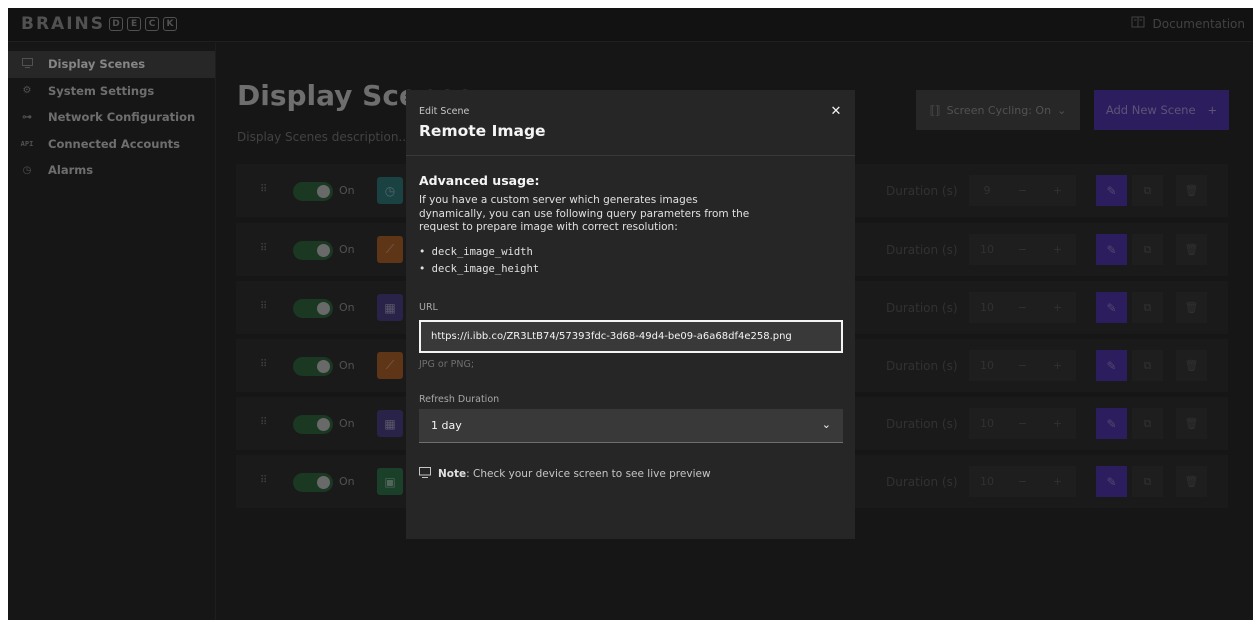  Describe the element at coordinates (482, 252) in the screenshot. I see `query-param: deck_image_width` at that location.